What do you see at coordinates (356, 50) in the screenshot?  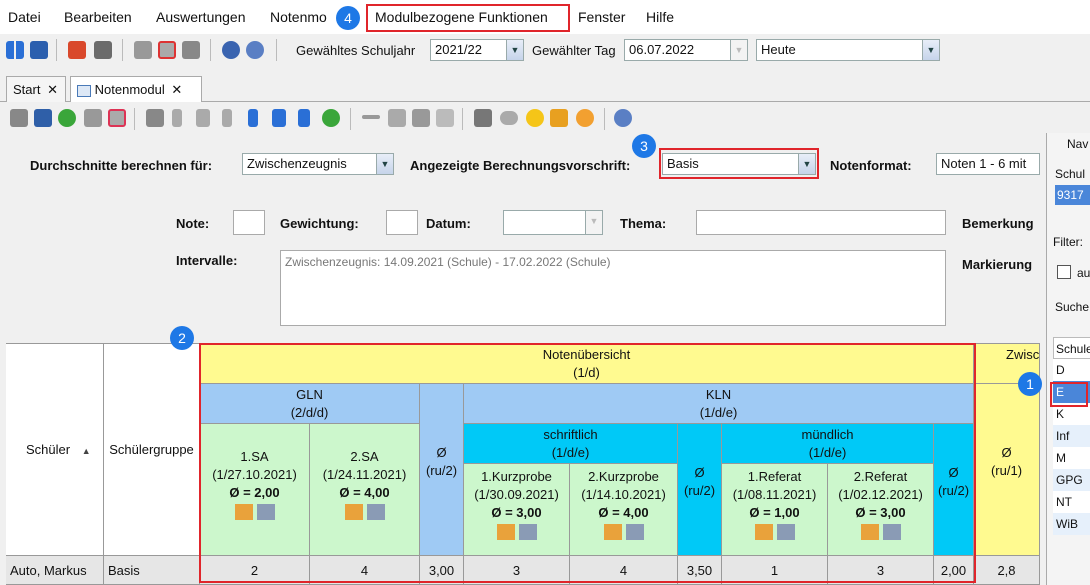 I see `schuljahr-label: Gewähltes Schuljahr` at bounding box center [356, 50].